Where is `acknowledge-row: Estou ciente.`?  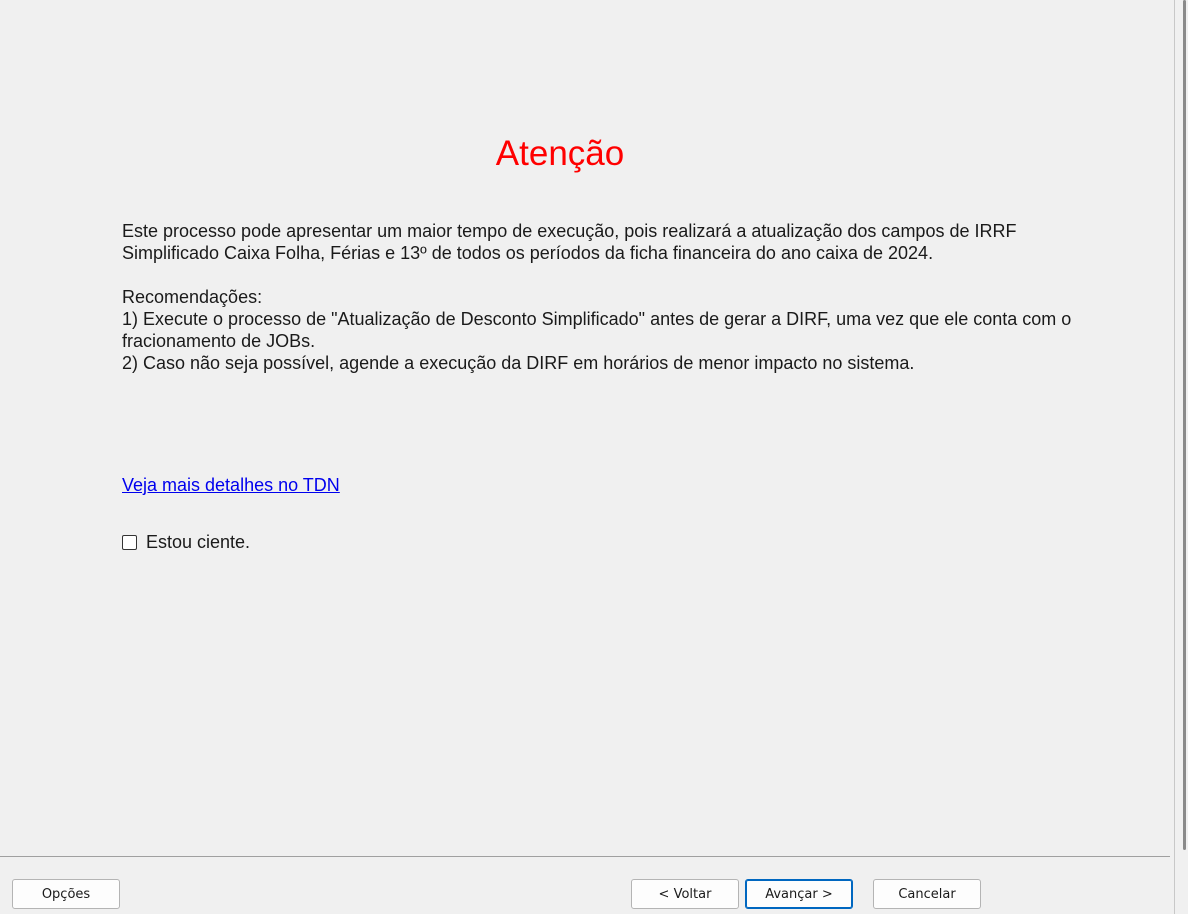
acknowledge-row: Estou ciente. is located at coordinates (186, 542).